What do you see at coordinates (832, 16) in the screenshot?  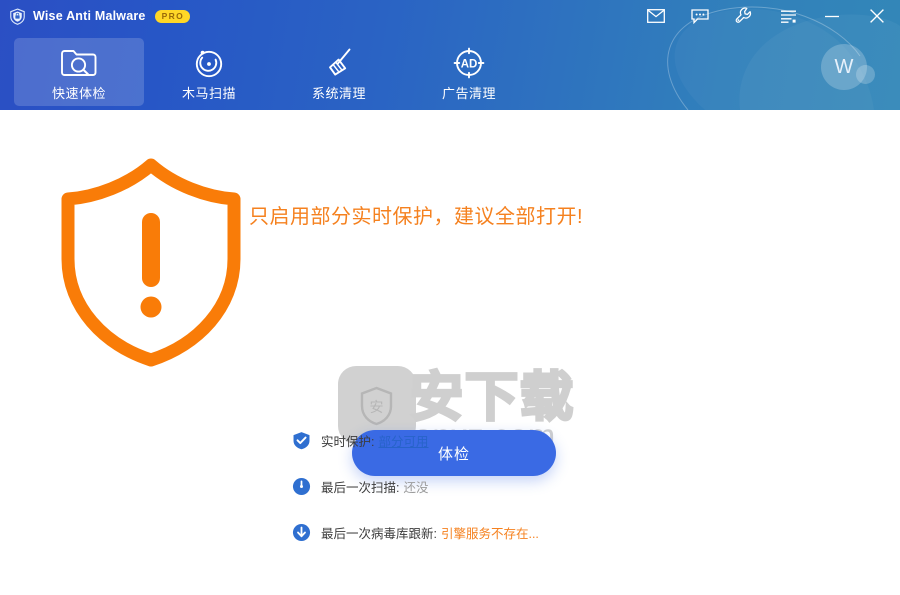 I see `minimize-icon` at bounding box center [832, 16].